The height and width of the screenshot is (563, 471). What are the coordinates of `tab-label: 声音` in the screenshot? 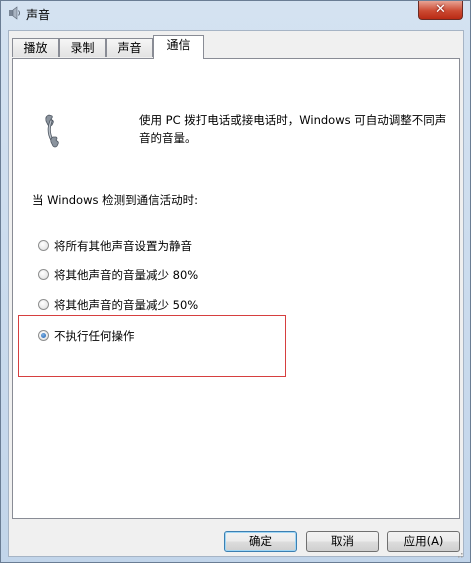 It's located at (129, 48).